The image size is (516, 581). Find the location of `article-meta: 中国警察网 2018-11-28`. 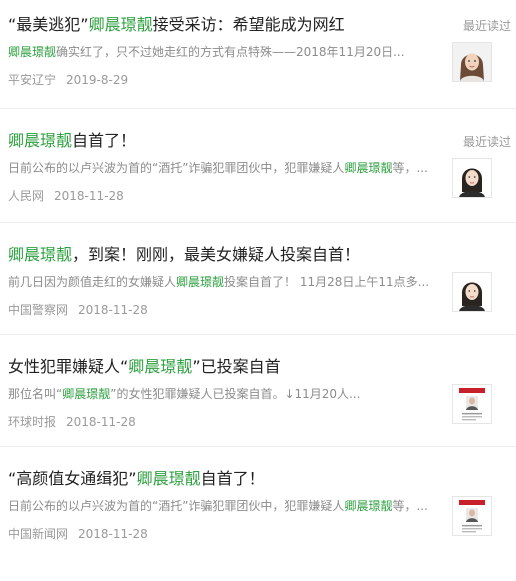

article-meta: 中国警察网 2018-11-28 is located at coordinates (78, 310).